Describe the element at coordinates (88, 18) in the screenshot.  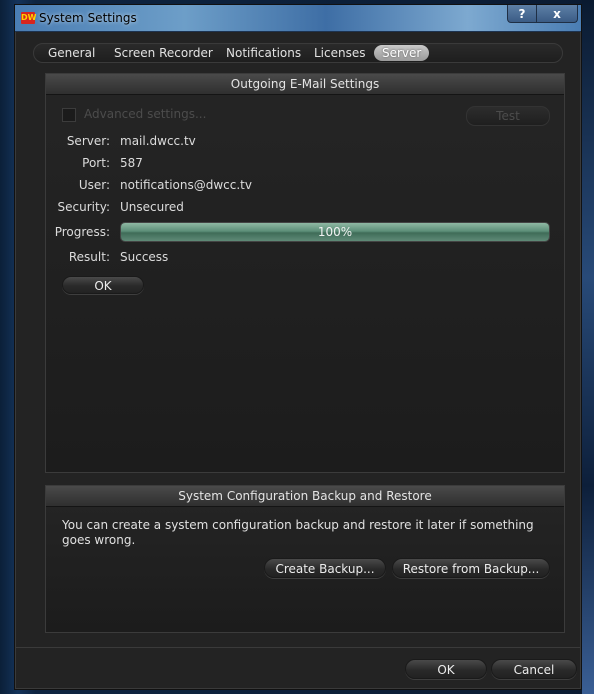
I see `window-title: System Settings` at that location.